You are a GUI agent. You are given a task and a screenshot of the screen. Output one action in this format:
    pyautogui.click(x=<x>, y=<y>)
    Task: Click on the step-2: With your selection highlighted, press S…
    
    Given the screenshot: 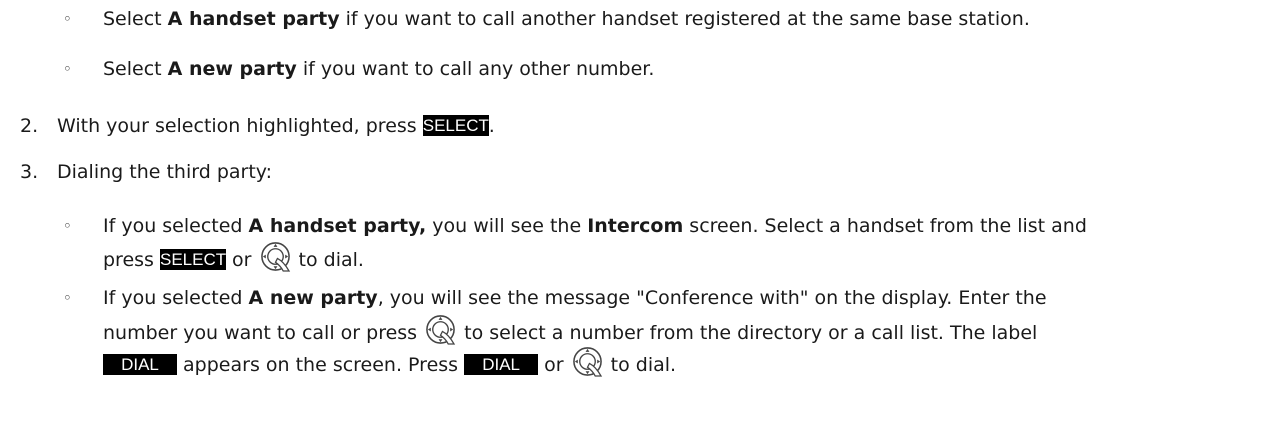 What is the action you would take?
    pyautogui.click(x=276, y=126)
    